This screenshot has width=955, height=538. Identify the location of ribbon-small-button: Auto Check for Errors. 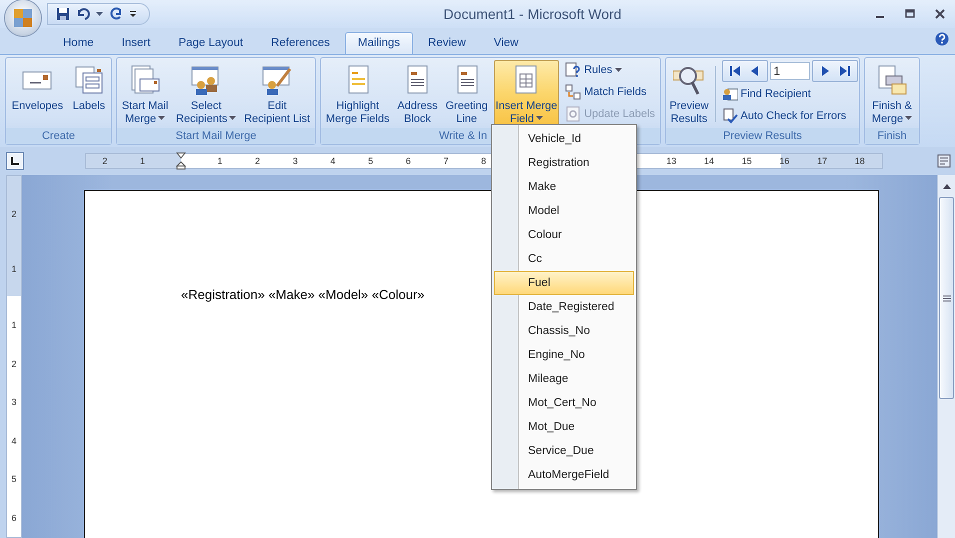
(790, 116).